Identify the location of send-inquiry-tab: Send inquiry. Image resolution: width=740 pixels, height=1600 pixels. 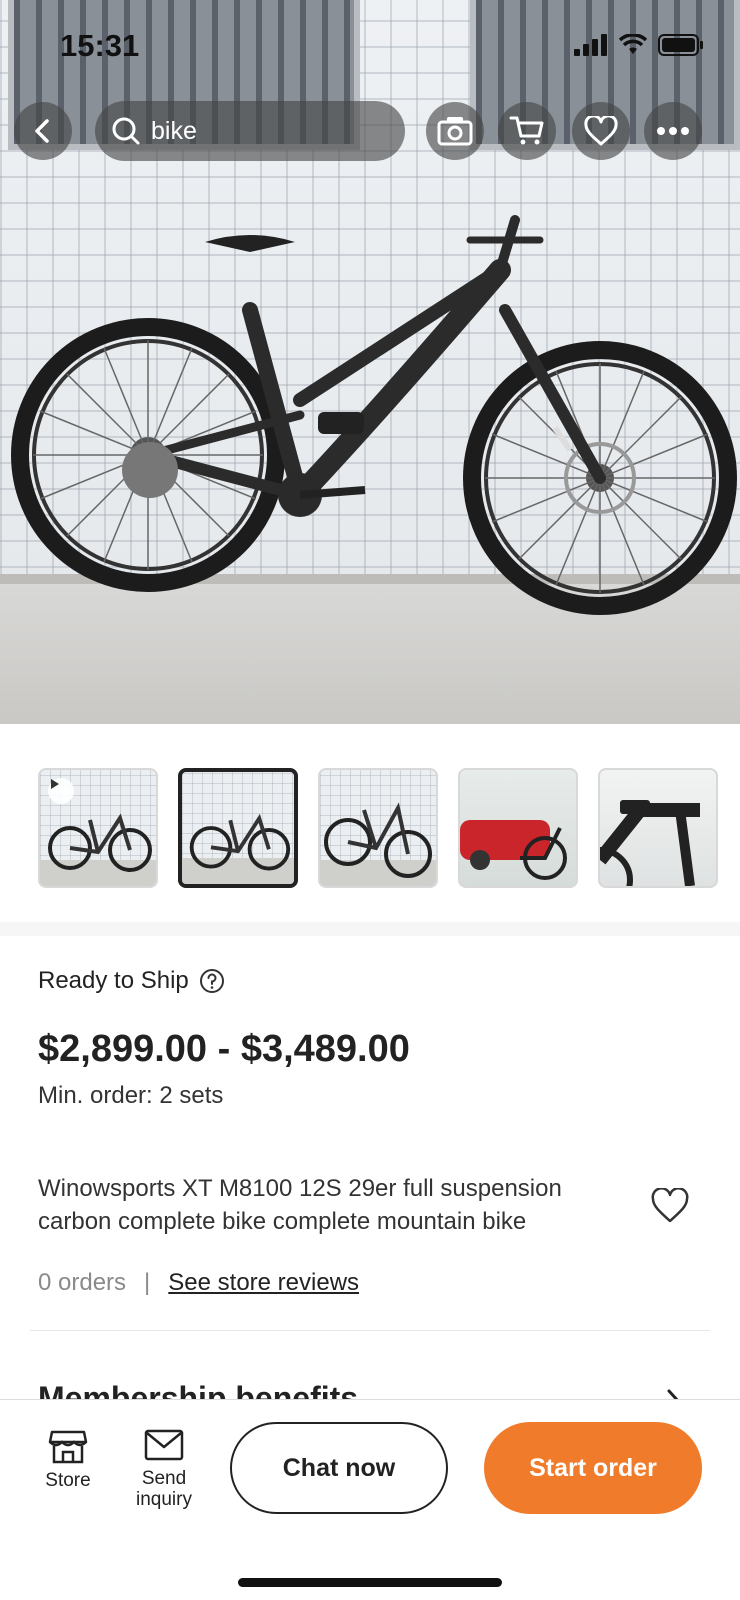
(164, 1469).